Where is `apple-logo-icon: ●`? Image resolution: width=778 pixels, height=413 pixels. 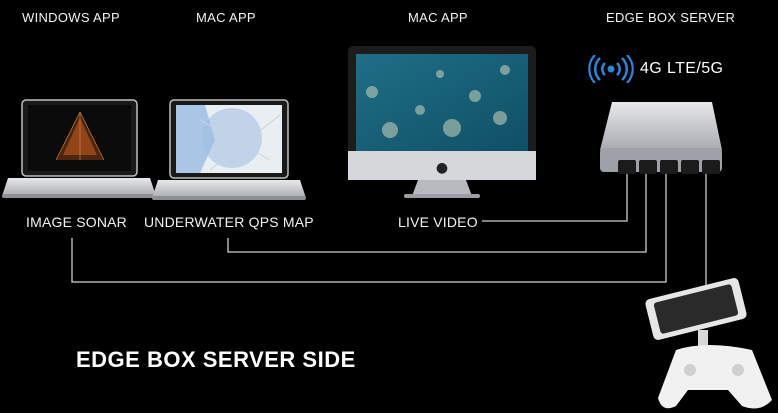
apple-logo-icon: ● is located at coordinates (442, 168).